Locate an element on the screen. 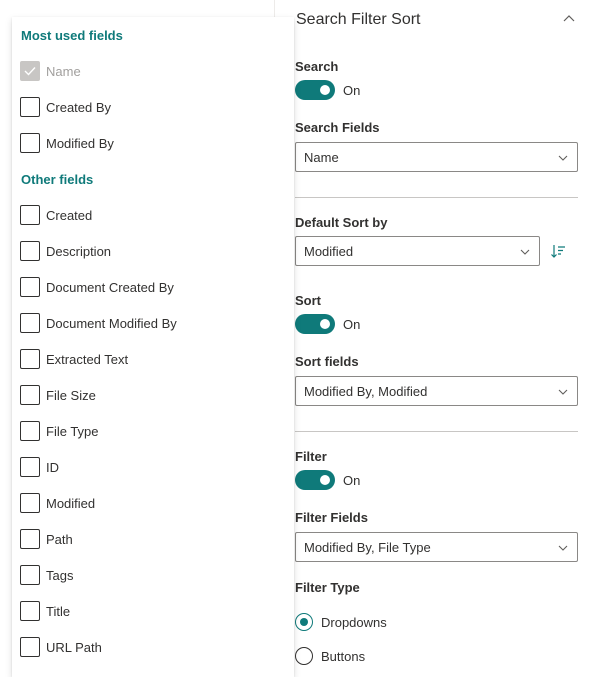  field-label: Extracted Text is located at coordinates (87, 359).